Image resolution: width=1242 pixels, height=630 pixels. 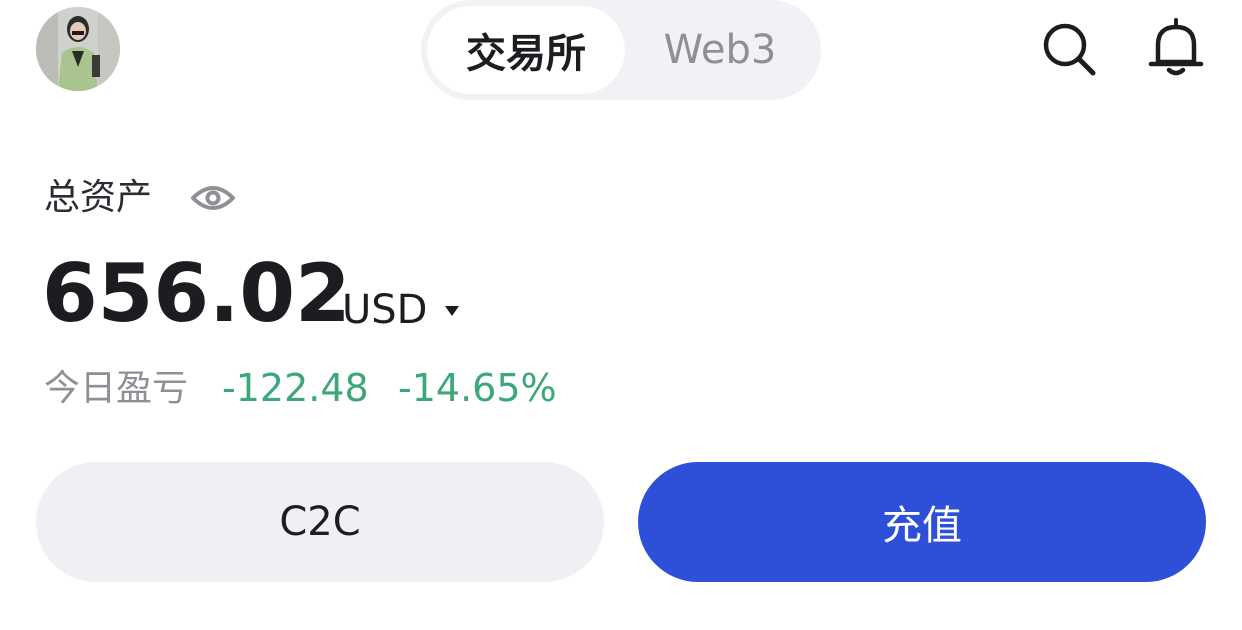 I want to click on c2c-button: C2C, so click(x=320, y=522).